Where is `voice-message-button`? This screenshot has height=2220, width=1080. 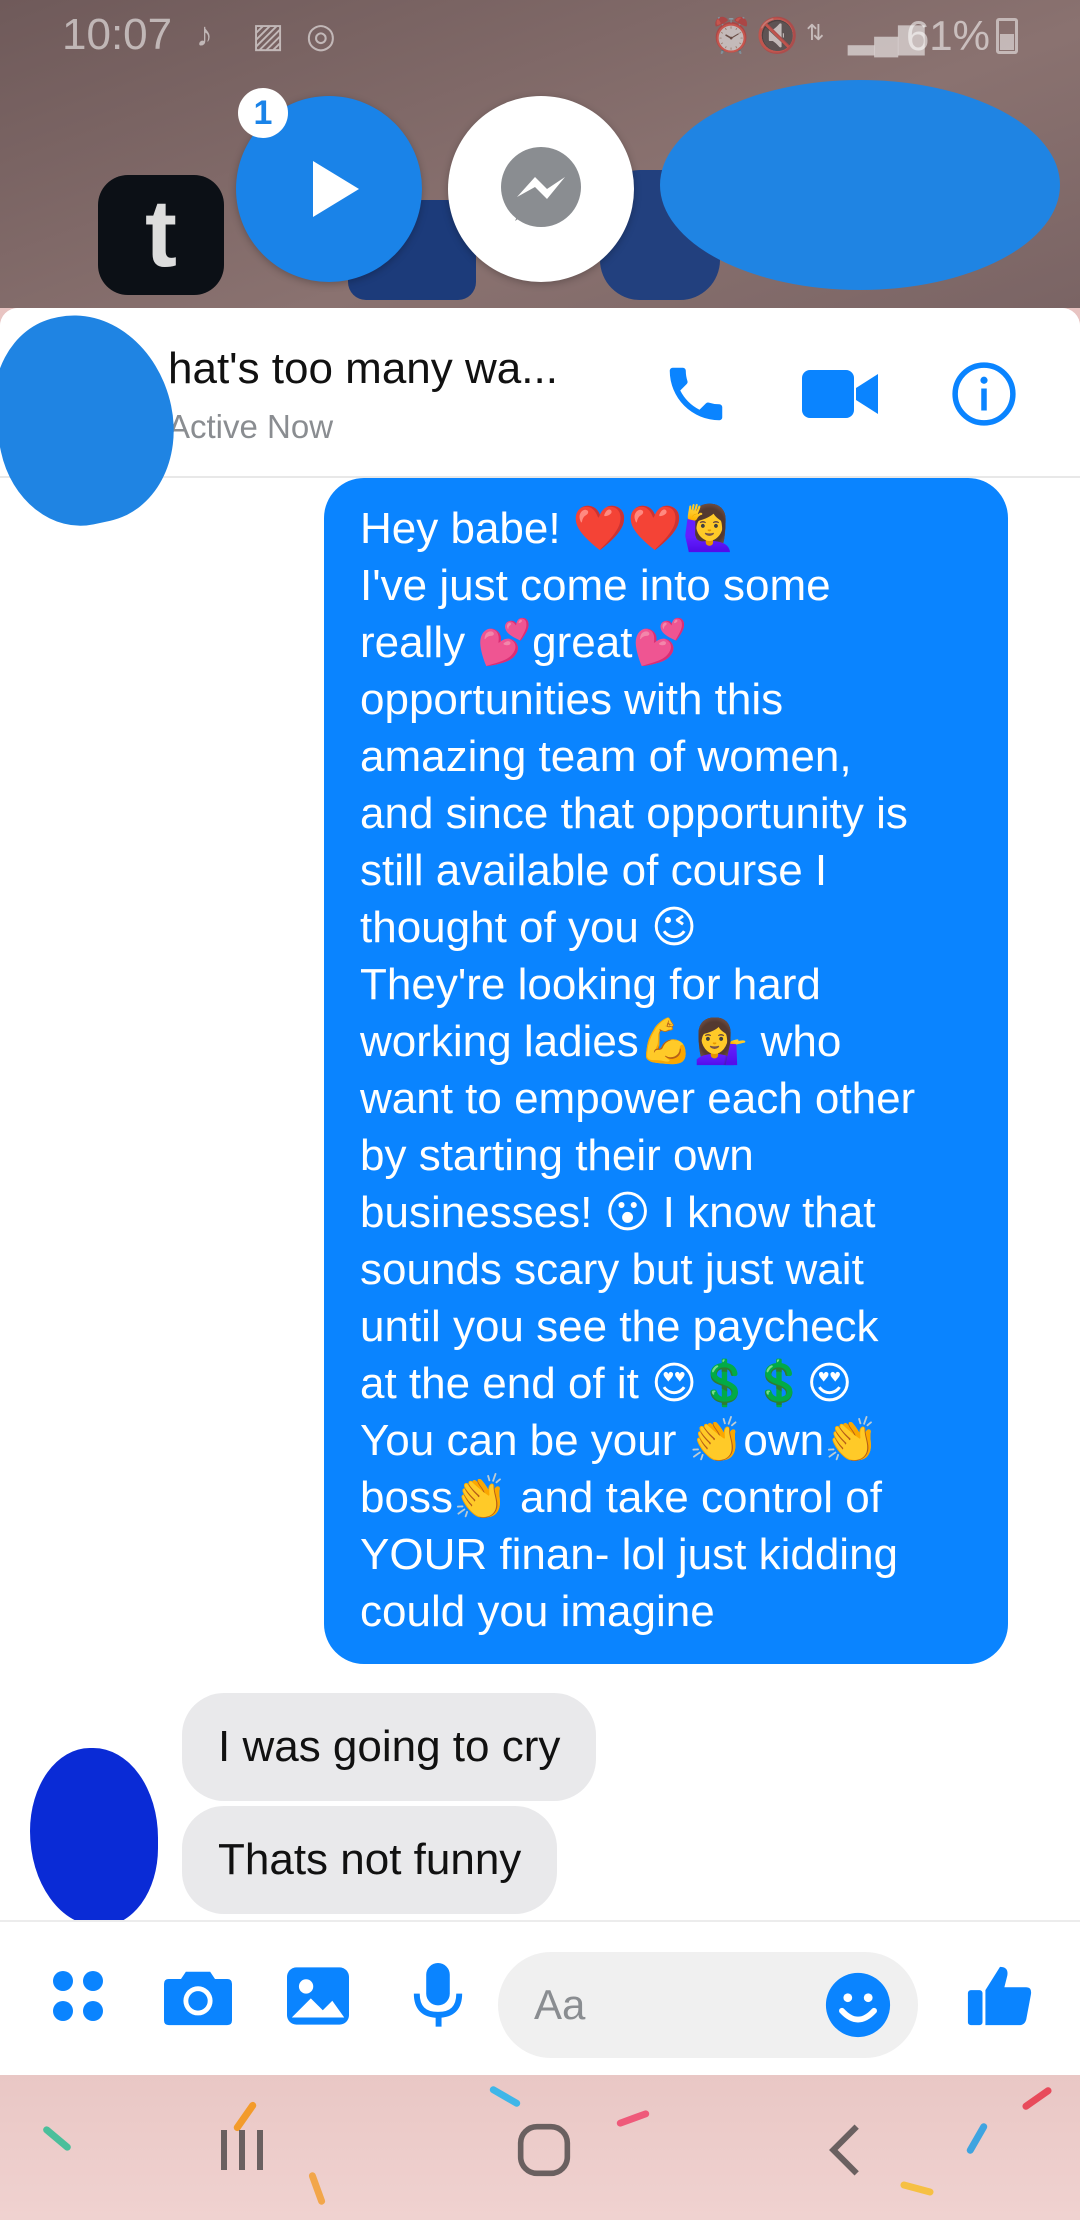 voice-message-button is located at coordinates (438, 1996).